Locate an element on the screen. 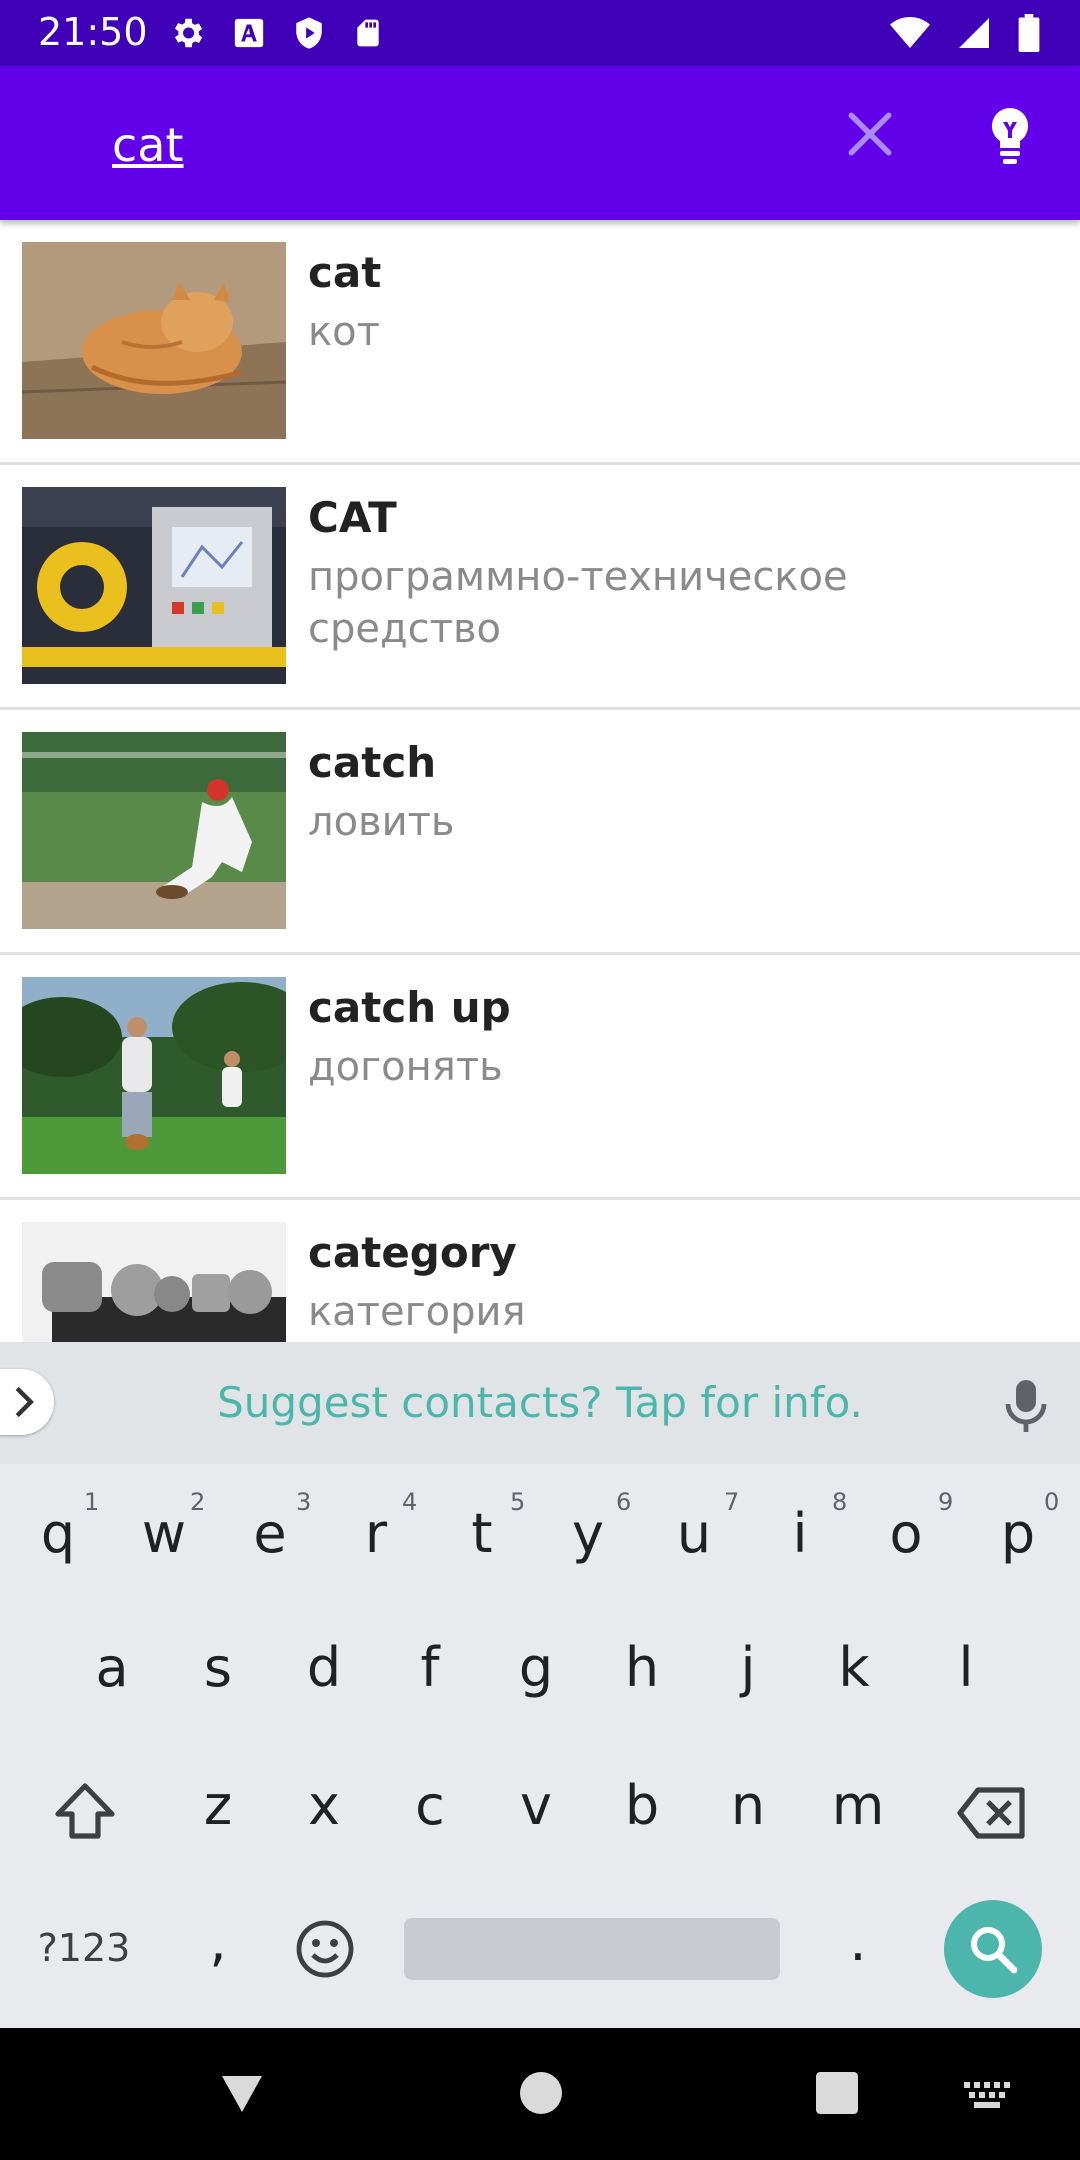  key-z: z is located at coordinates (218, 1805).